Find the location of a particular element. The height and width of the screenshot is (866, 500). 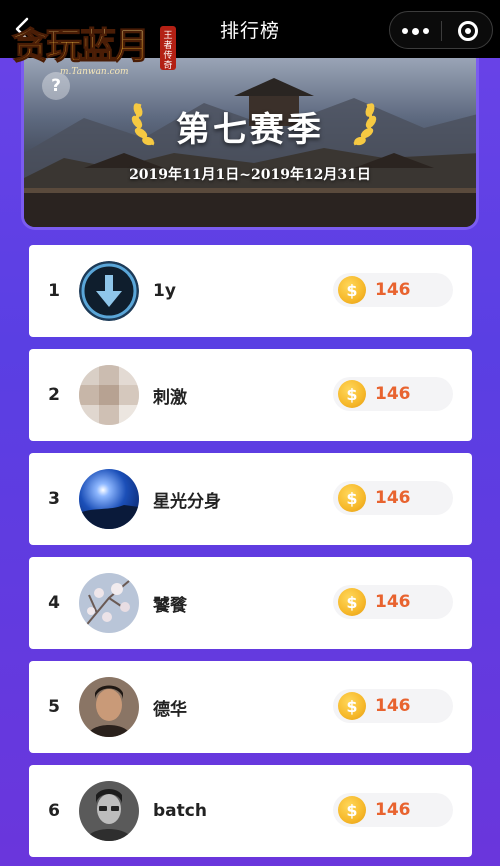

ranking-row: 5 德华 $ 146 is located at coordinates (250, 707).